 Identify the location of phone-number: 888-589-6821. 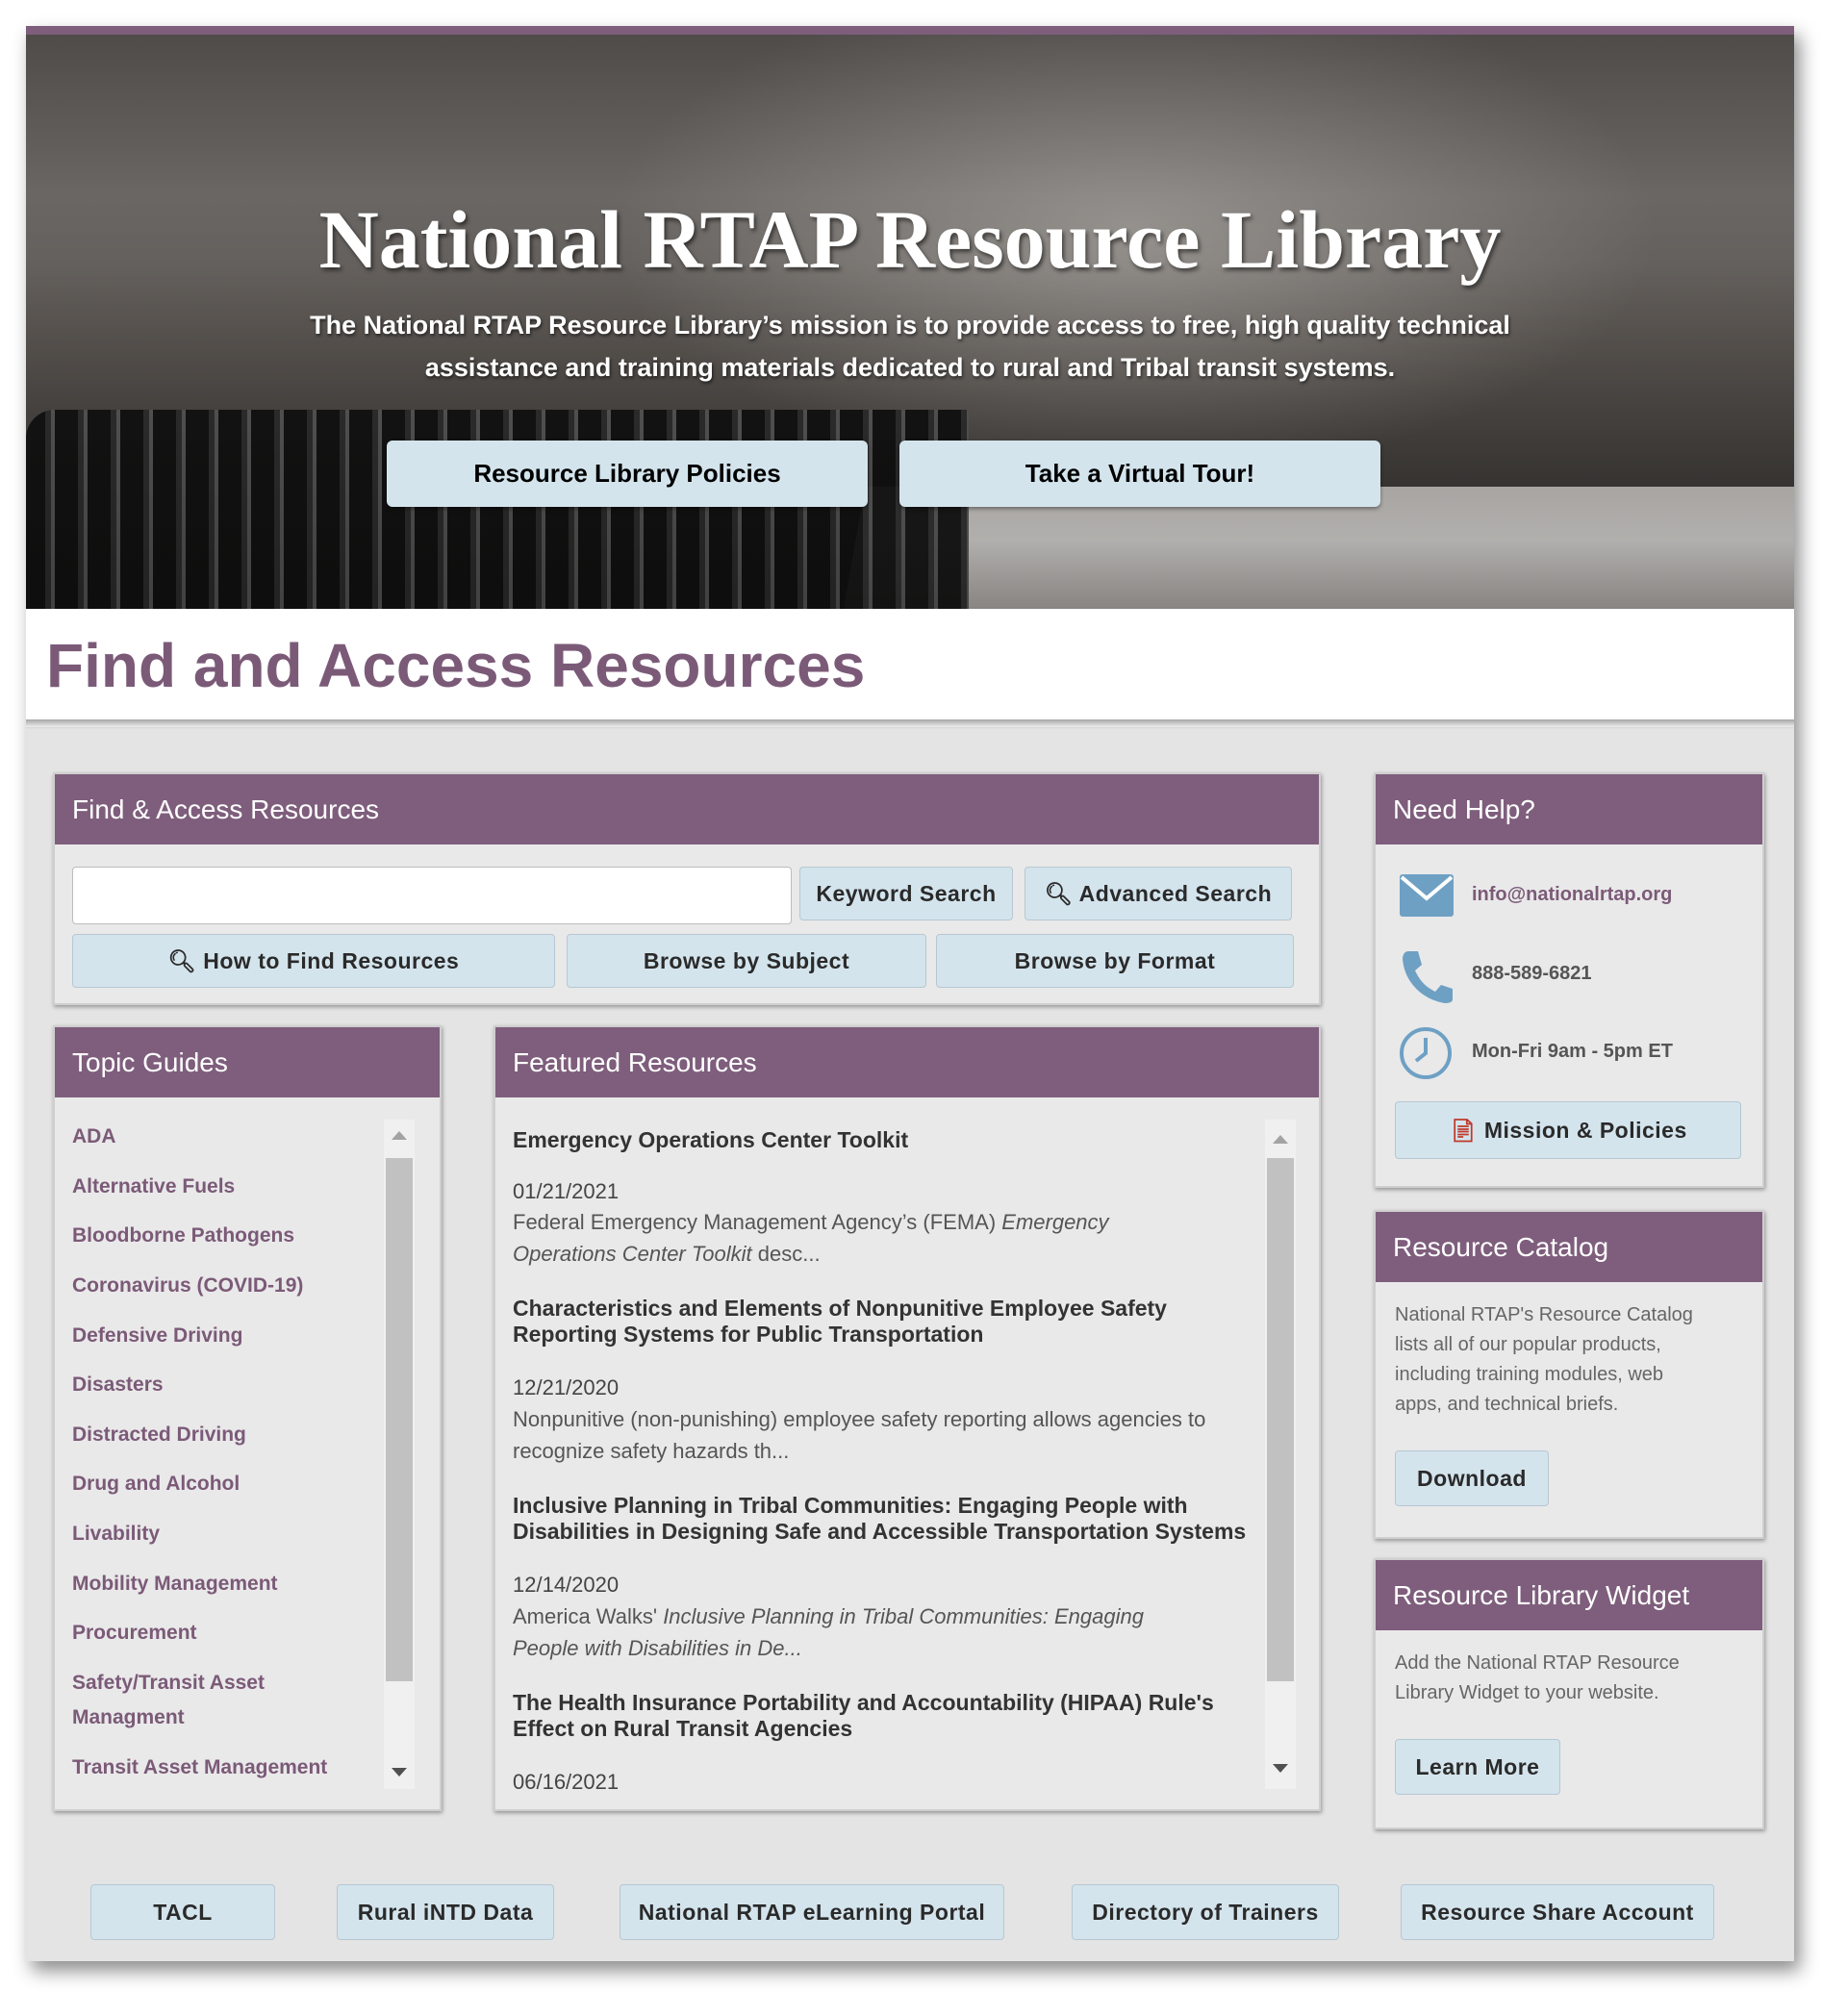
(1532, 974).